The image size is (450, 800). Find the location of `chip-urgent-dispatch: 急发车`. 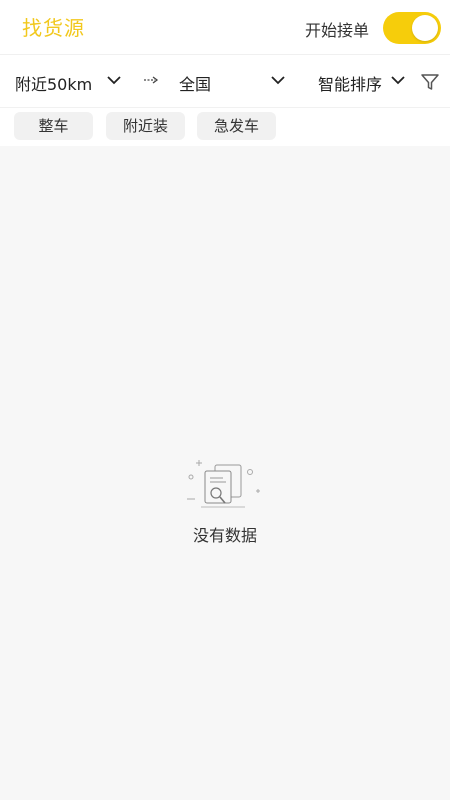

chip-urgent-dispatch: 急发车 is located at coordinates (236, 126).